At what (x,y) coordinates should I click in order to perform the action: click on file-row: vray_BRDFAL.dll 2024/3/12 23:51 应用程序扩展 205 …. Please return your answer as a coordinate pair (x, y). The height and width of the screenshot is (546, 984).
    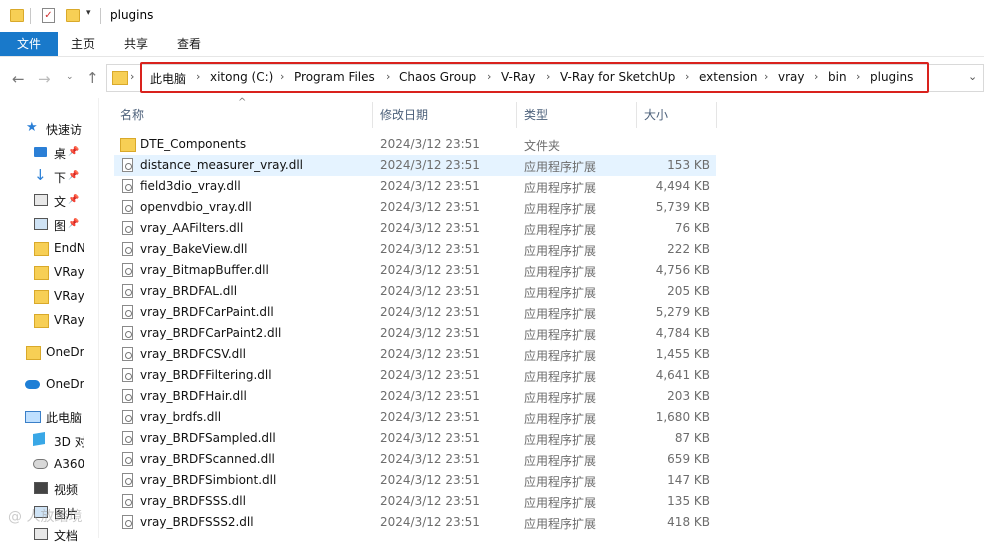
    Looking at the image, I should click on (415, 291).